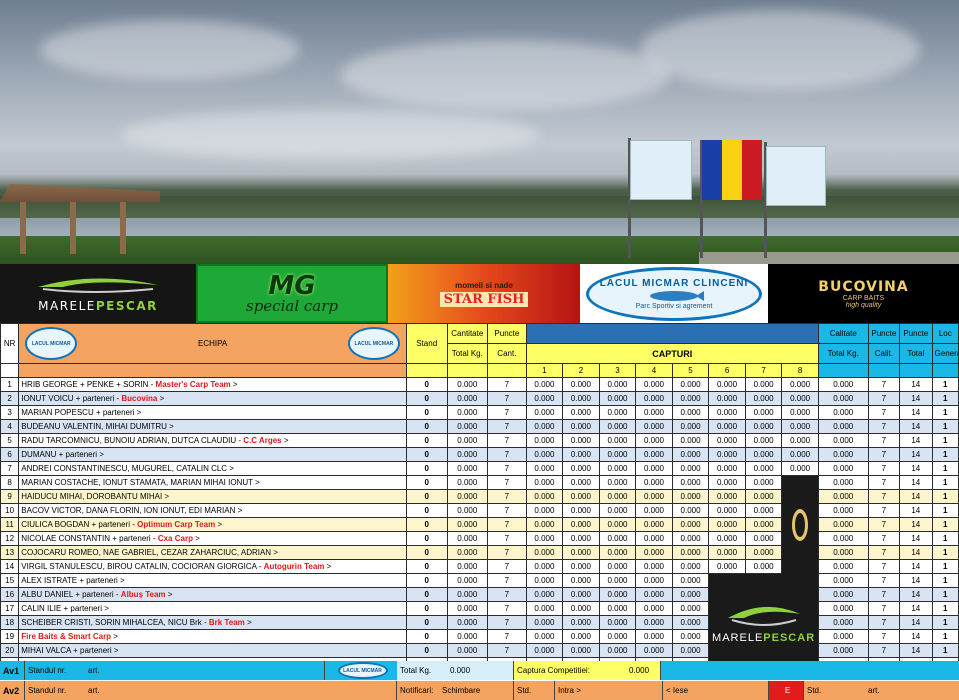  What do you see at coordinates (884, 333) in the screenshot?
I see `col-puncte-calit: Puncte` at bounding box center [884, 333].